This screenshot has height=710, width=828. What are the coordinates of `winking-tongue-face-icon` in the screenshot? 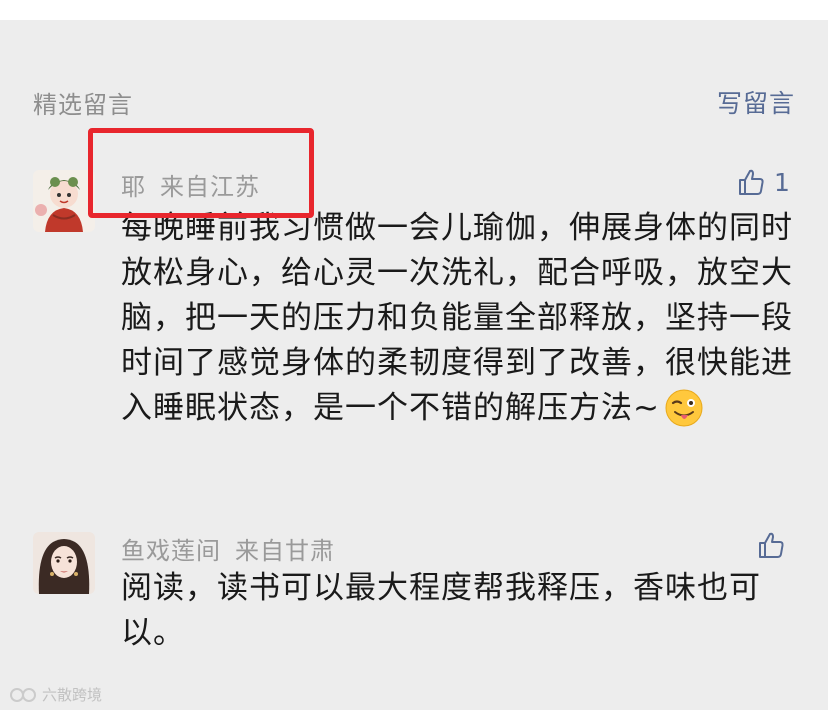 It's located at (684, 414).